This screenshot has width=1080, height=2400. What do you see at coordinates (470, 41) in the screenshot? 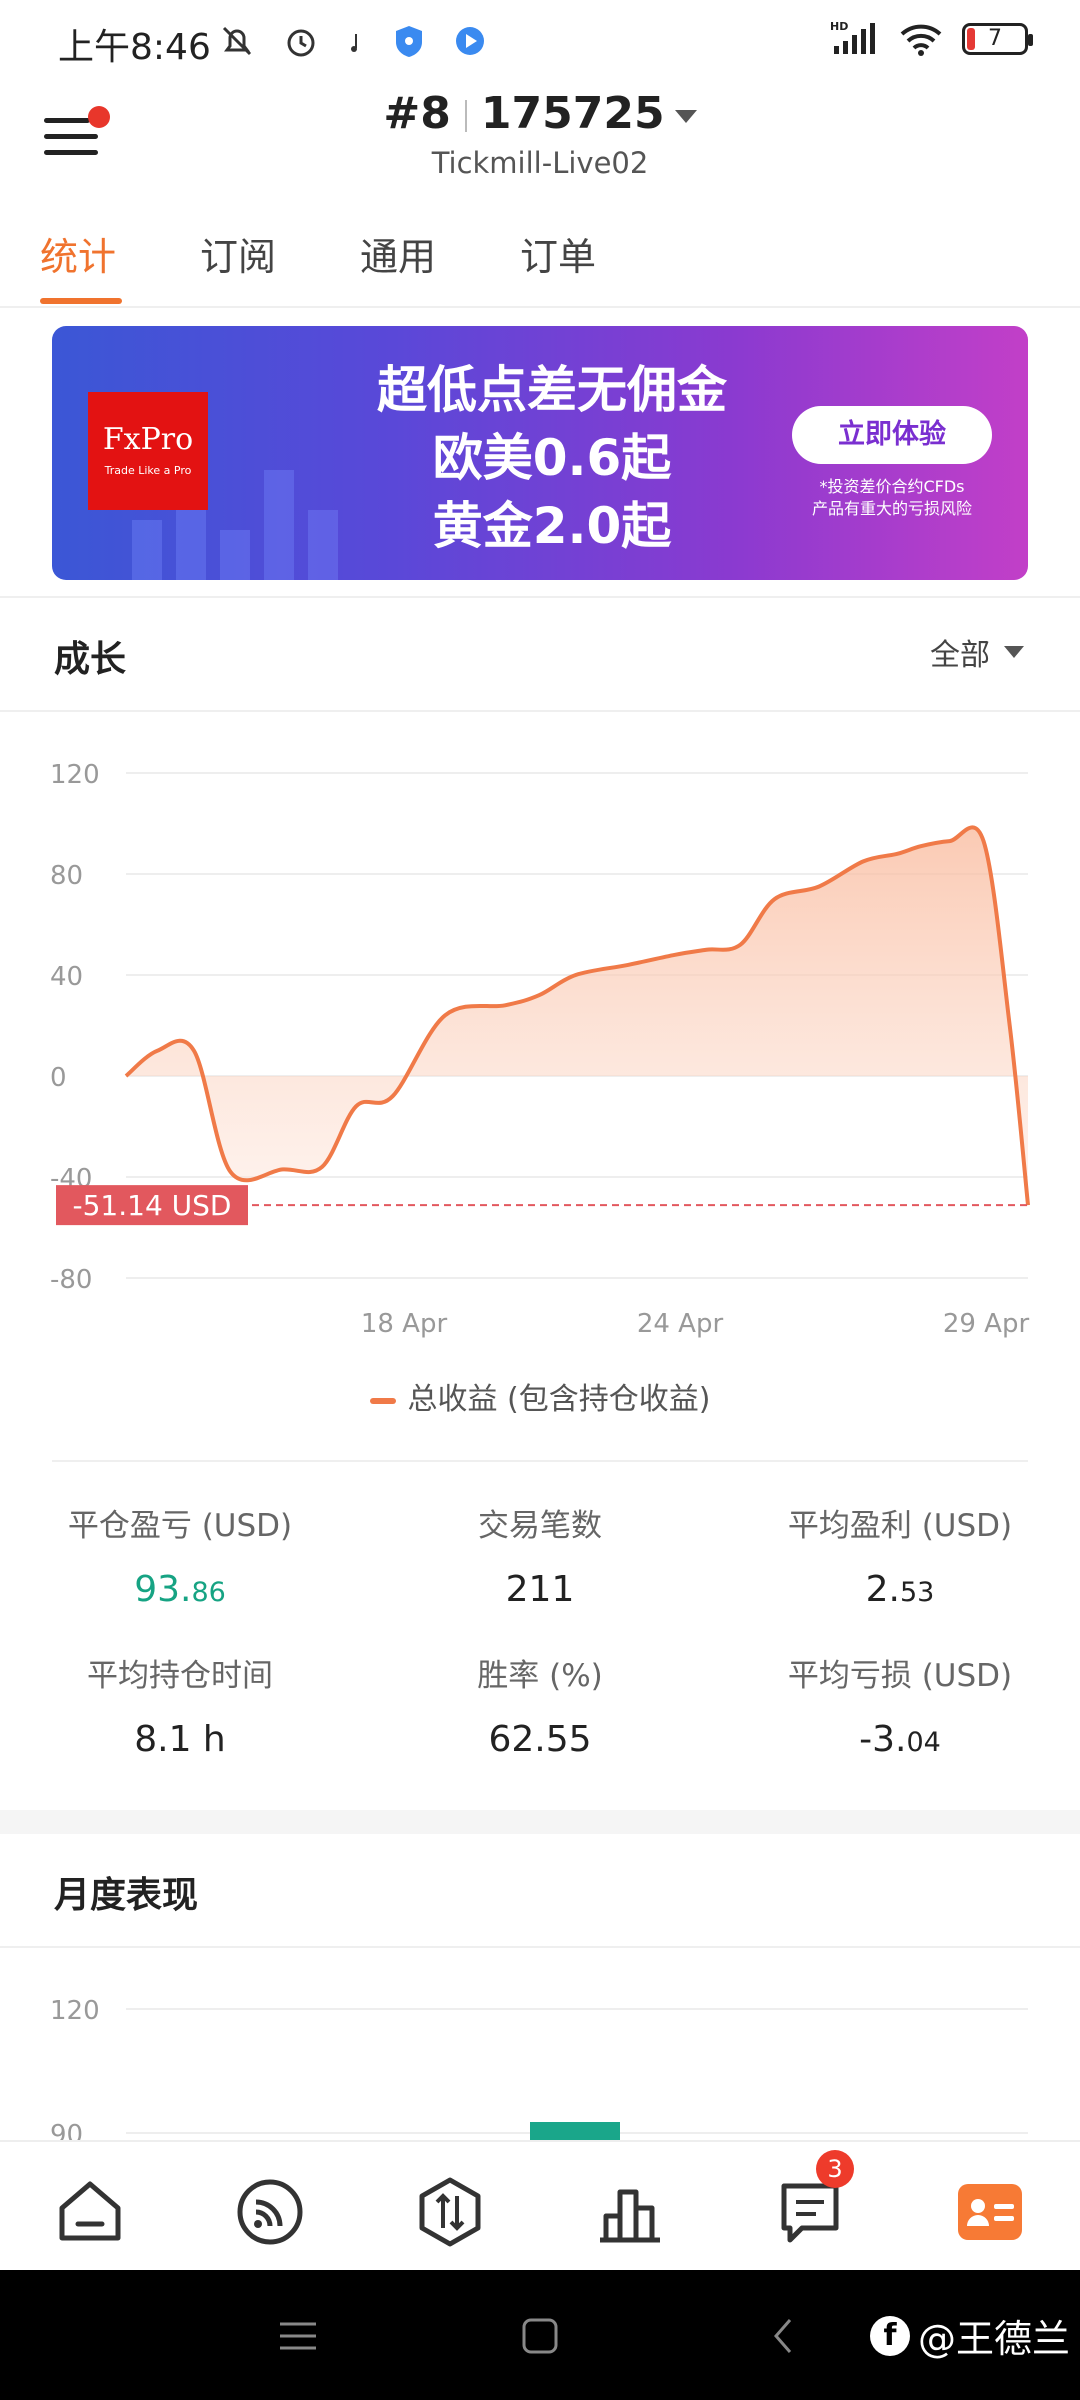
I see `play-icon` at bounding box center [470, 41].